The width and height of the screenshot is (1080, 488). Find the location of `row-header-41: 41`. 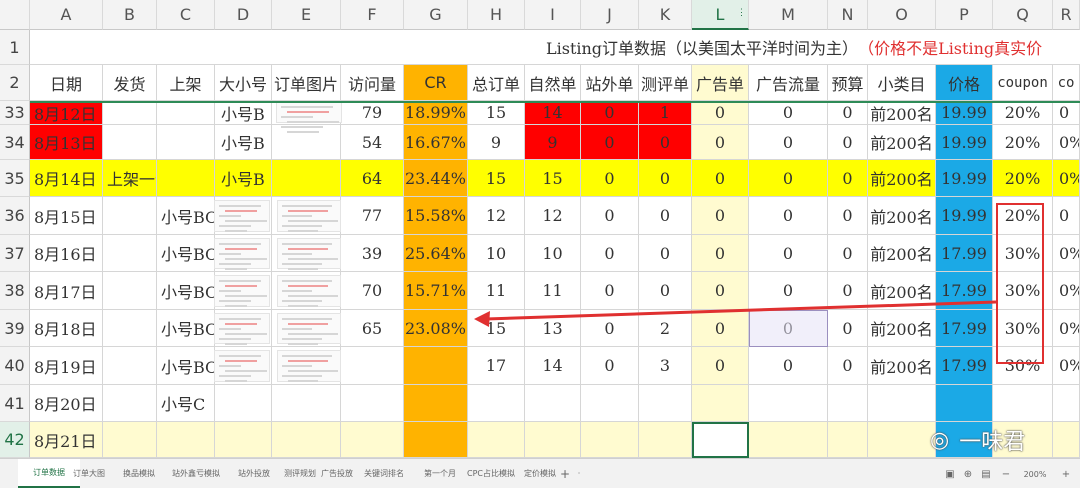

row-header-41: 41 is located at coordinates (15, 403).